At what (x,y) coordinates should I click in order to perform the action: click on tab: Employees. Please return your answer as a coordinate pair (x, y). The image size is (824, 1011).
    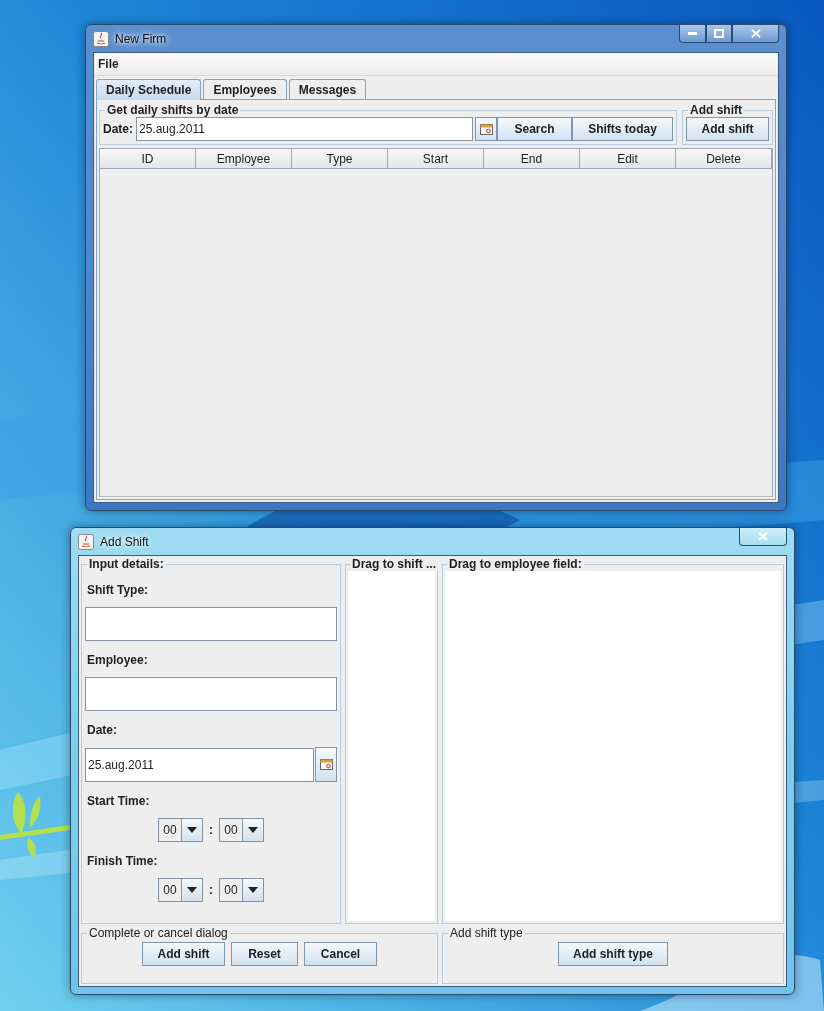
    Looking at the image, I should click on (245, 89).